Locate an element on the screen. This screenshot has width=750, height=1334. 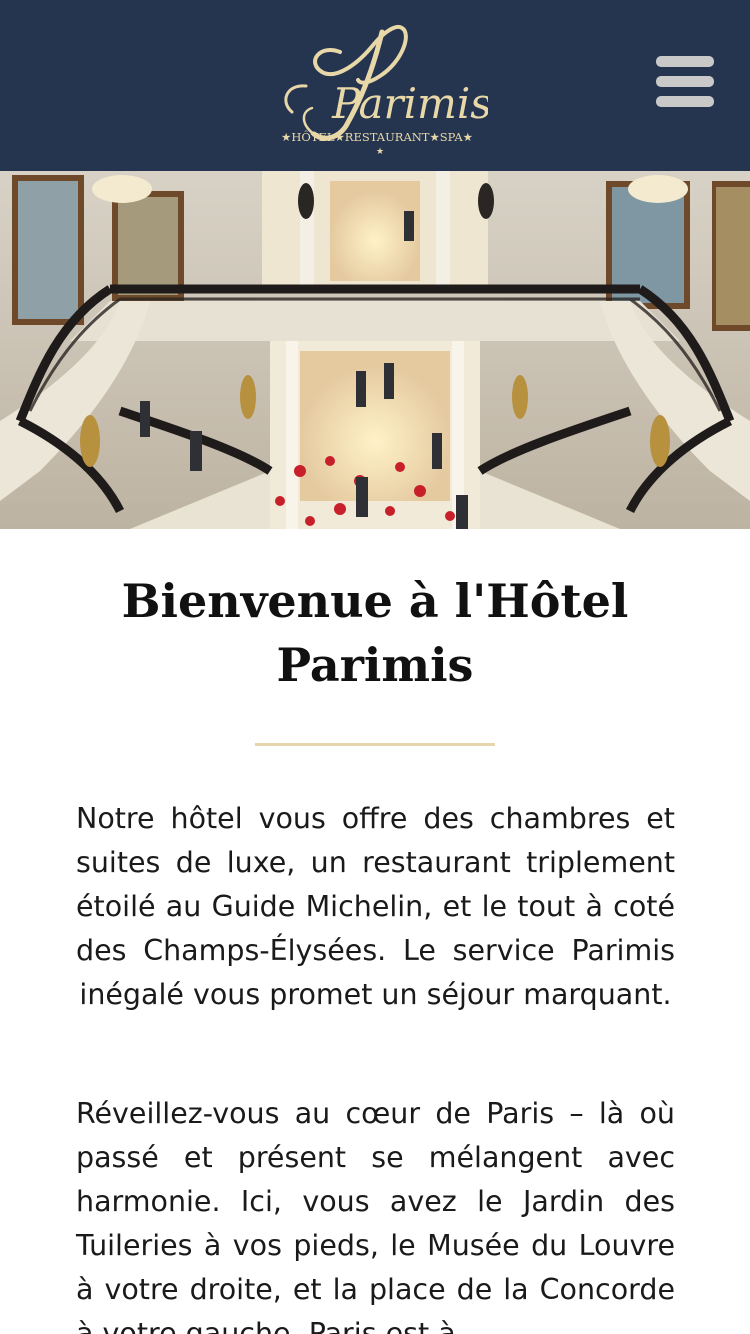
hamburger-menu-icon is located at coordinates (685, 82).